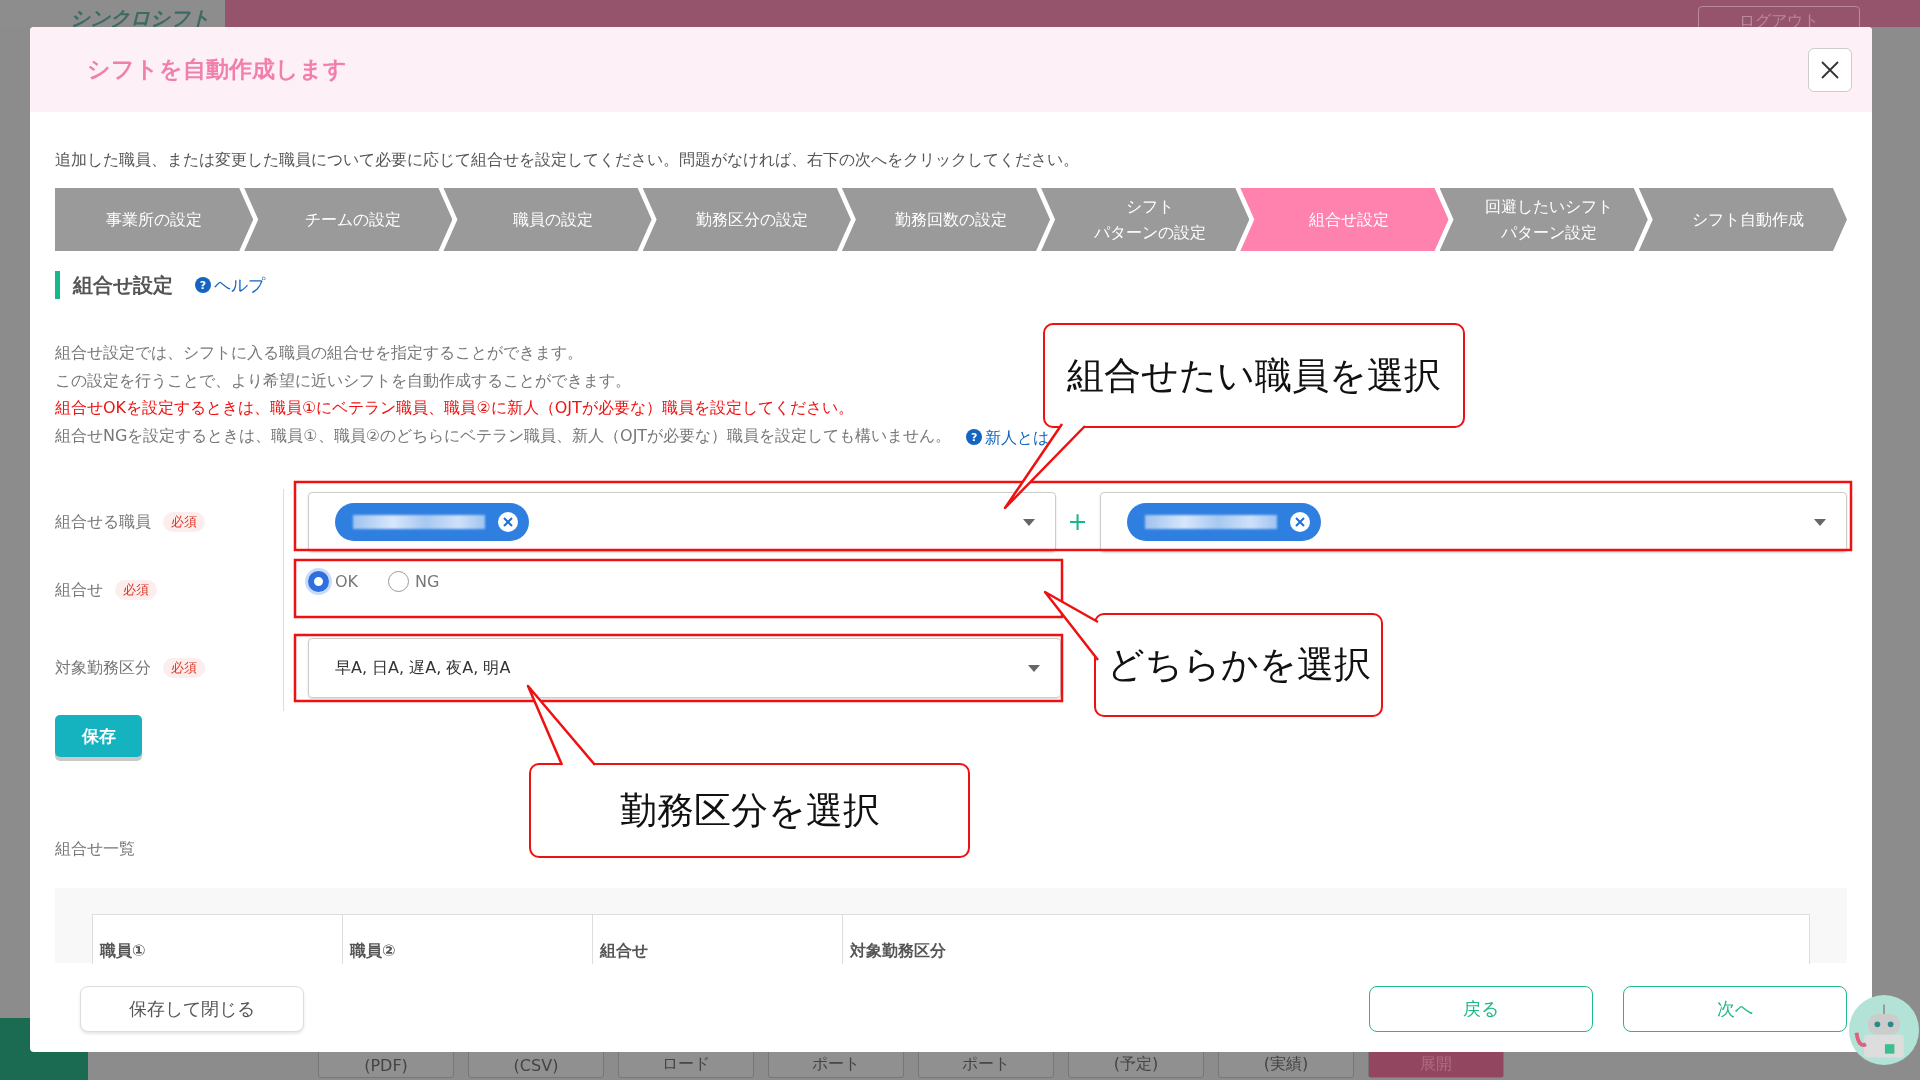 This screenshot has height=1080, width=1920. Describe the element at coordinates (1344, 219) in the screenshot. I see `wizard-step: 組合せ設定` at that location.